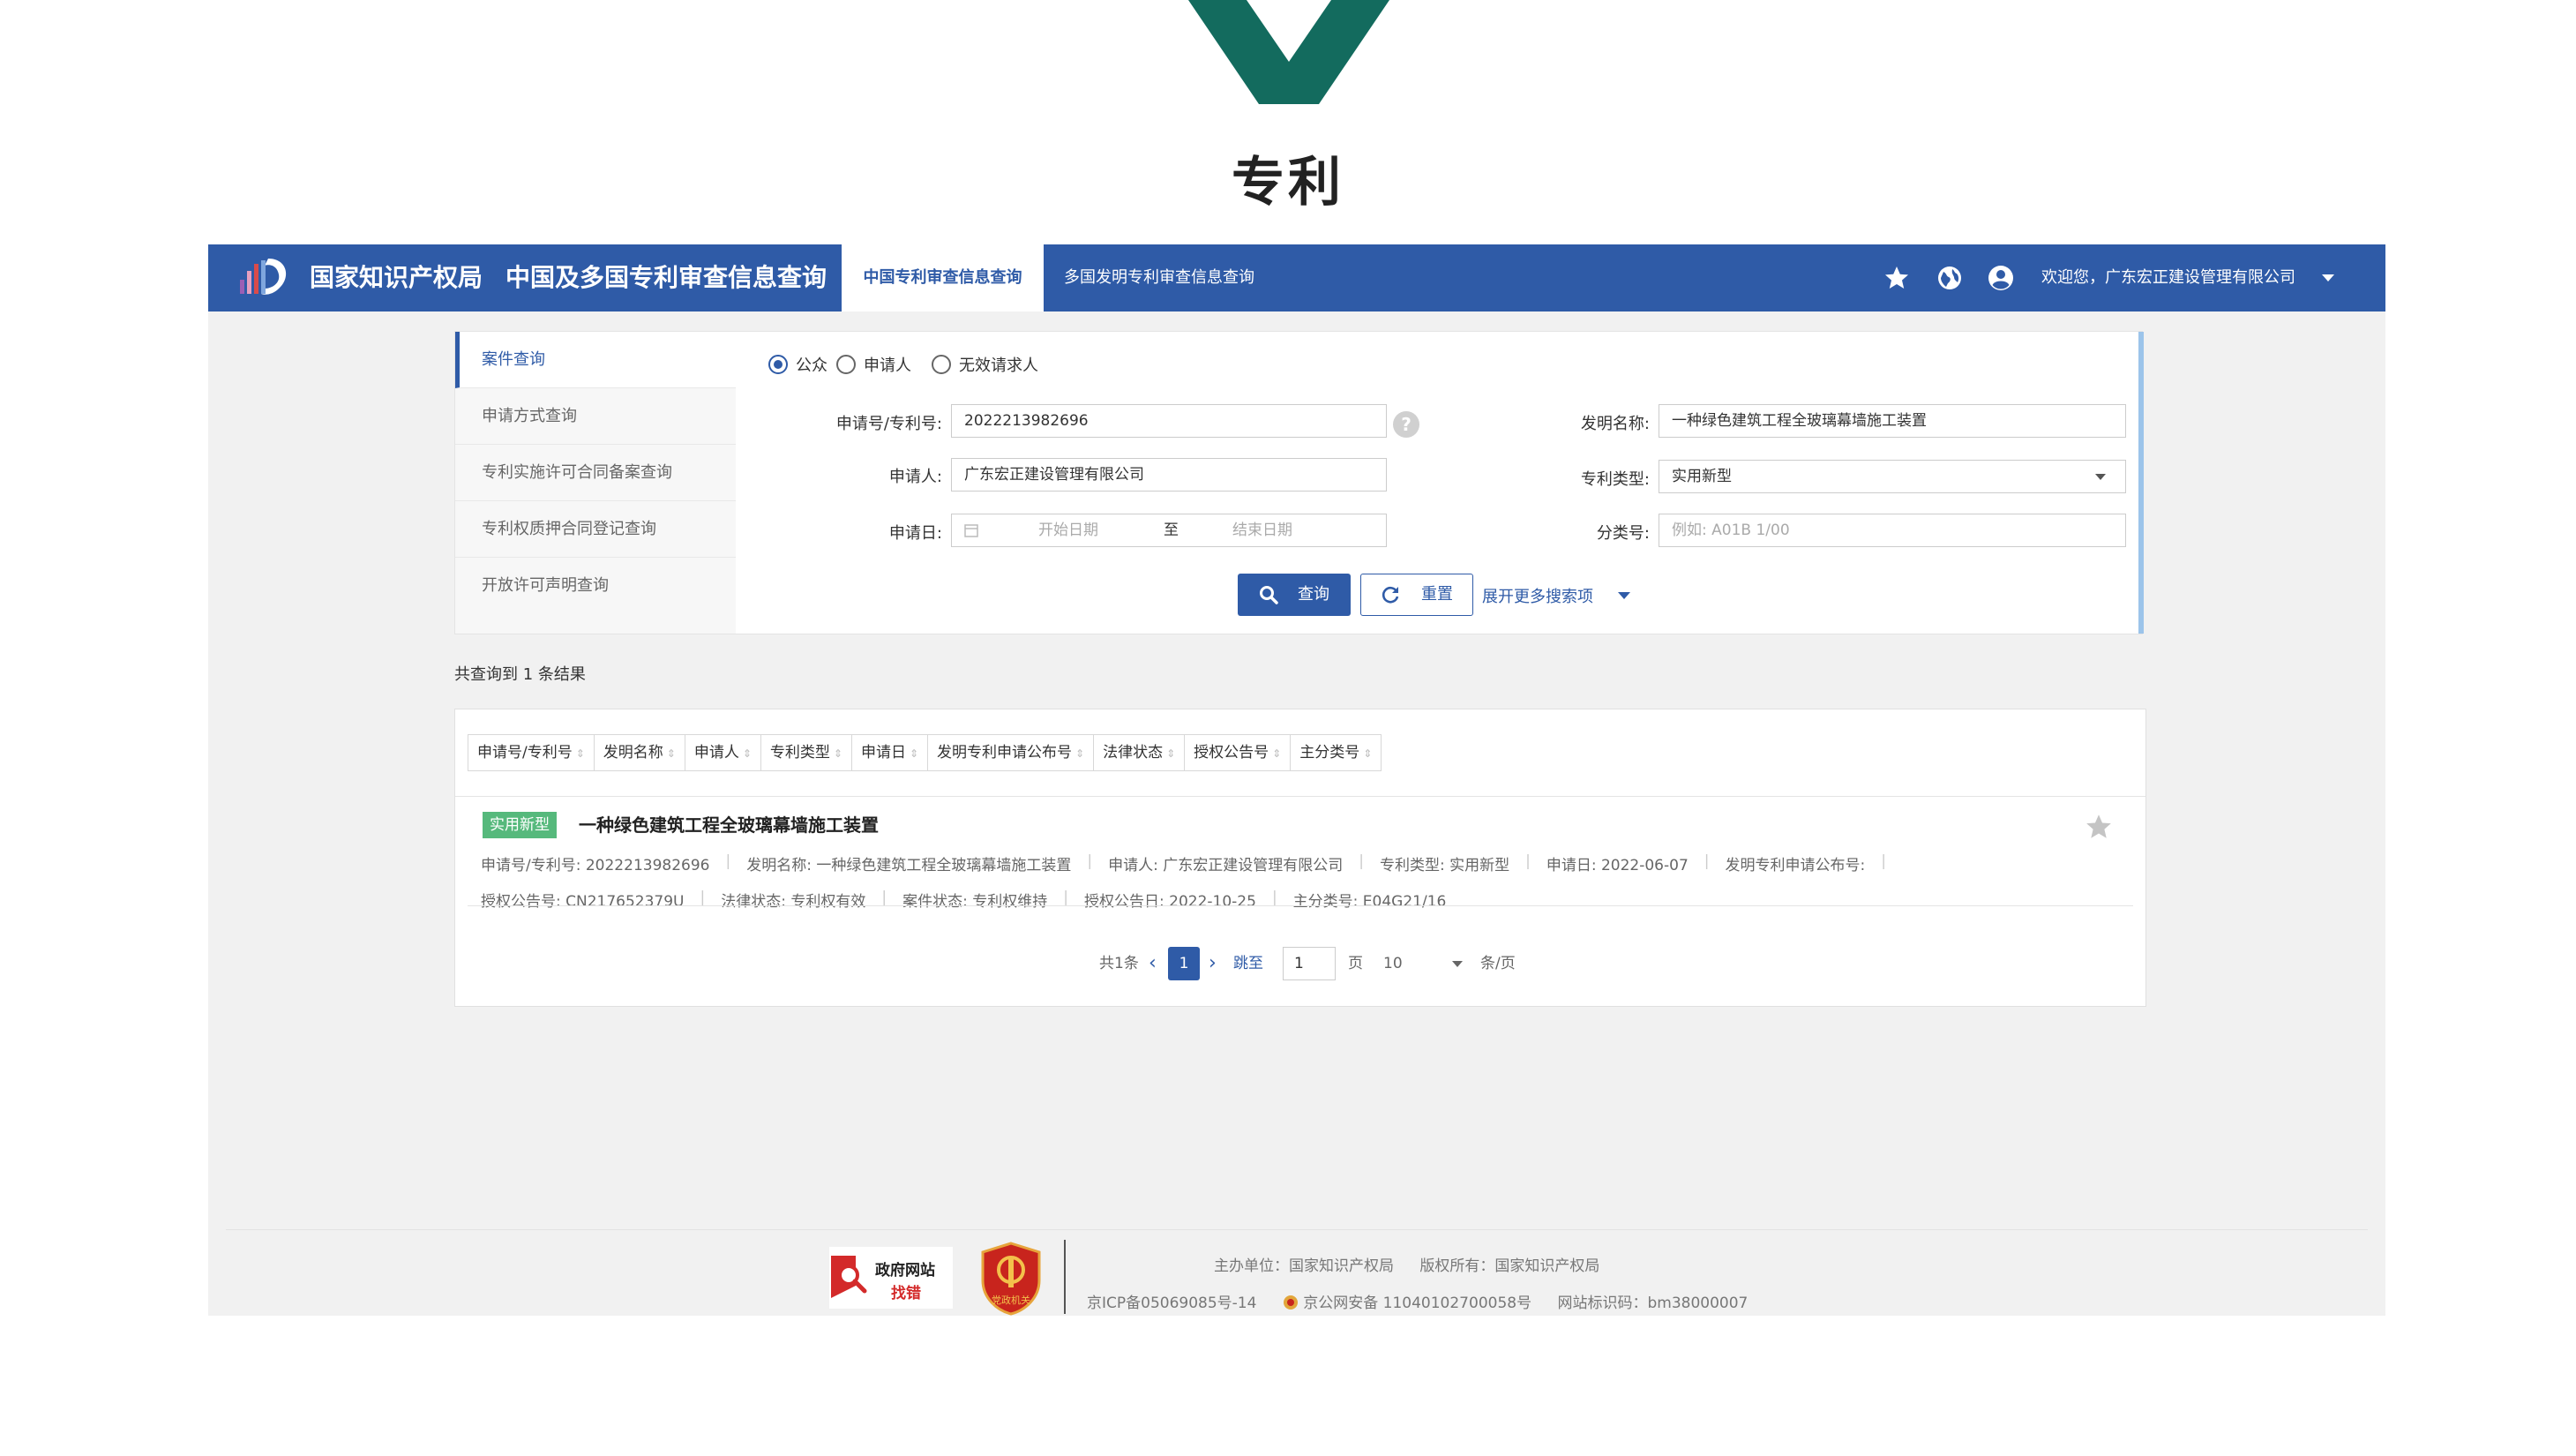 The width and height of the screenshot is (2576, 1456). What do you see at coordinates (1356, 963) in the screenshot?
I see `page-unit-label: 页` at bounding box center [1356, 963].